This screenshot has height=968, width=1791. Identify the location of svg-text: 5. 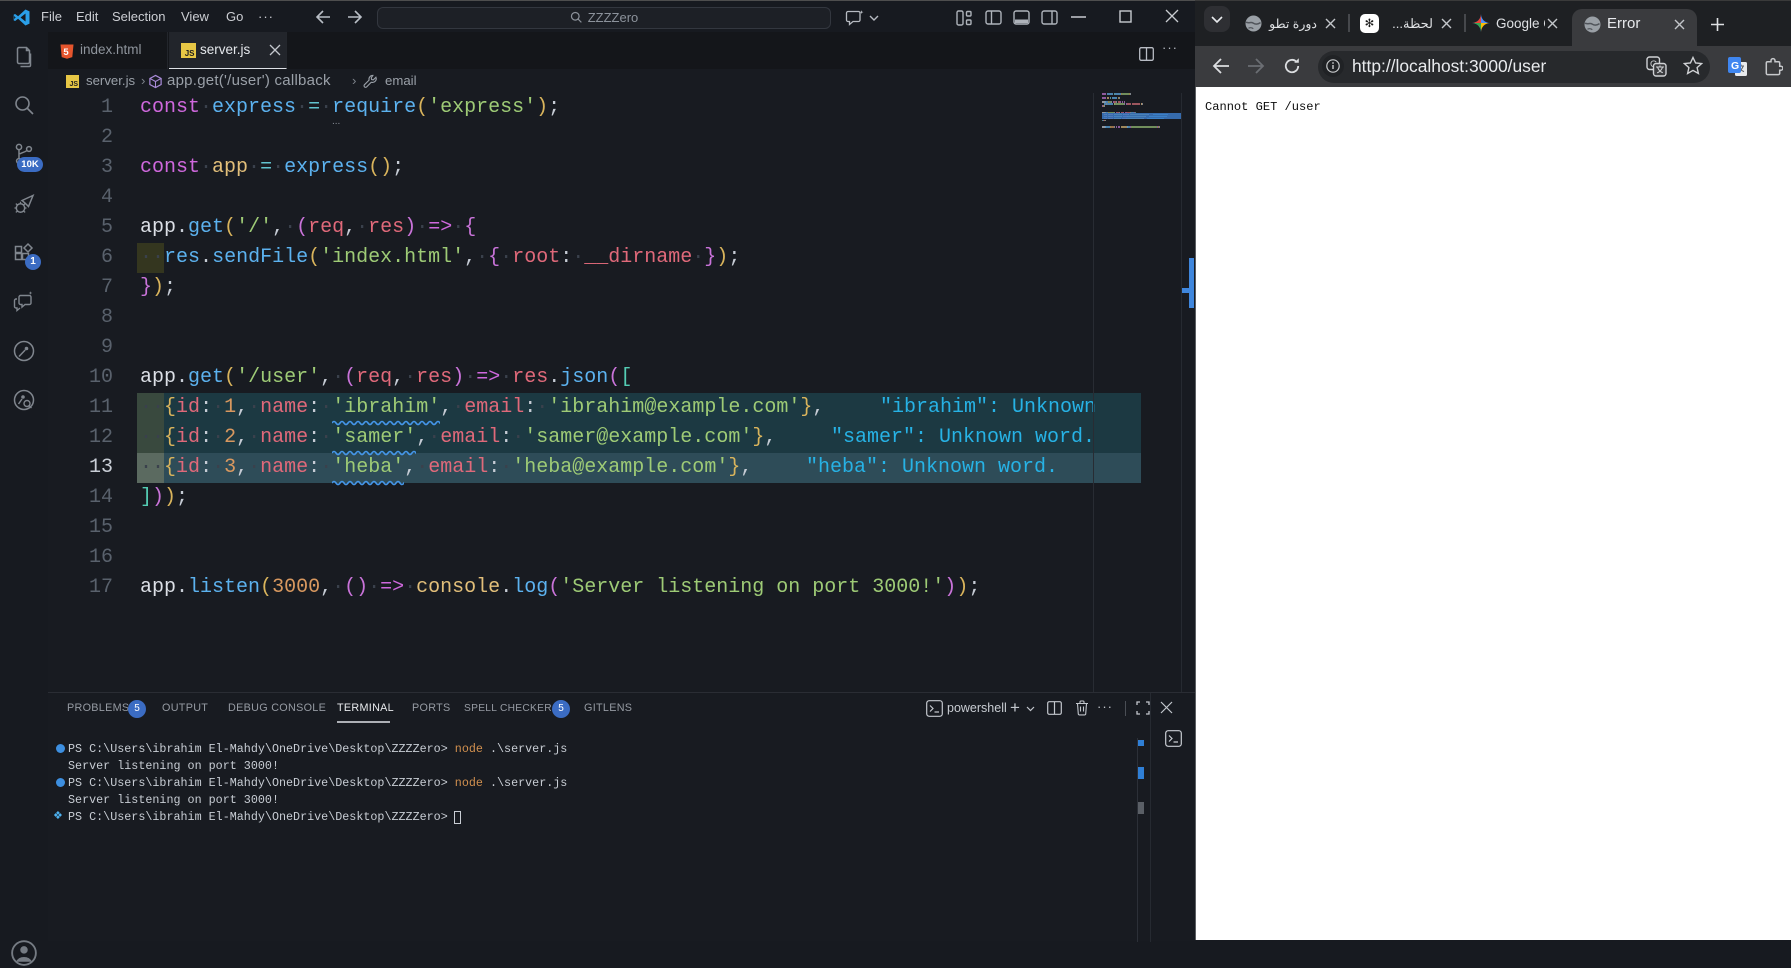
(66, 52).